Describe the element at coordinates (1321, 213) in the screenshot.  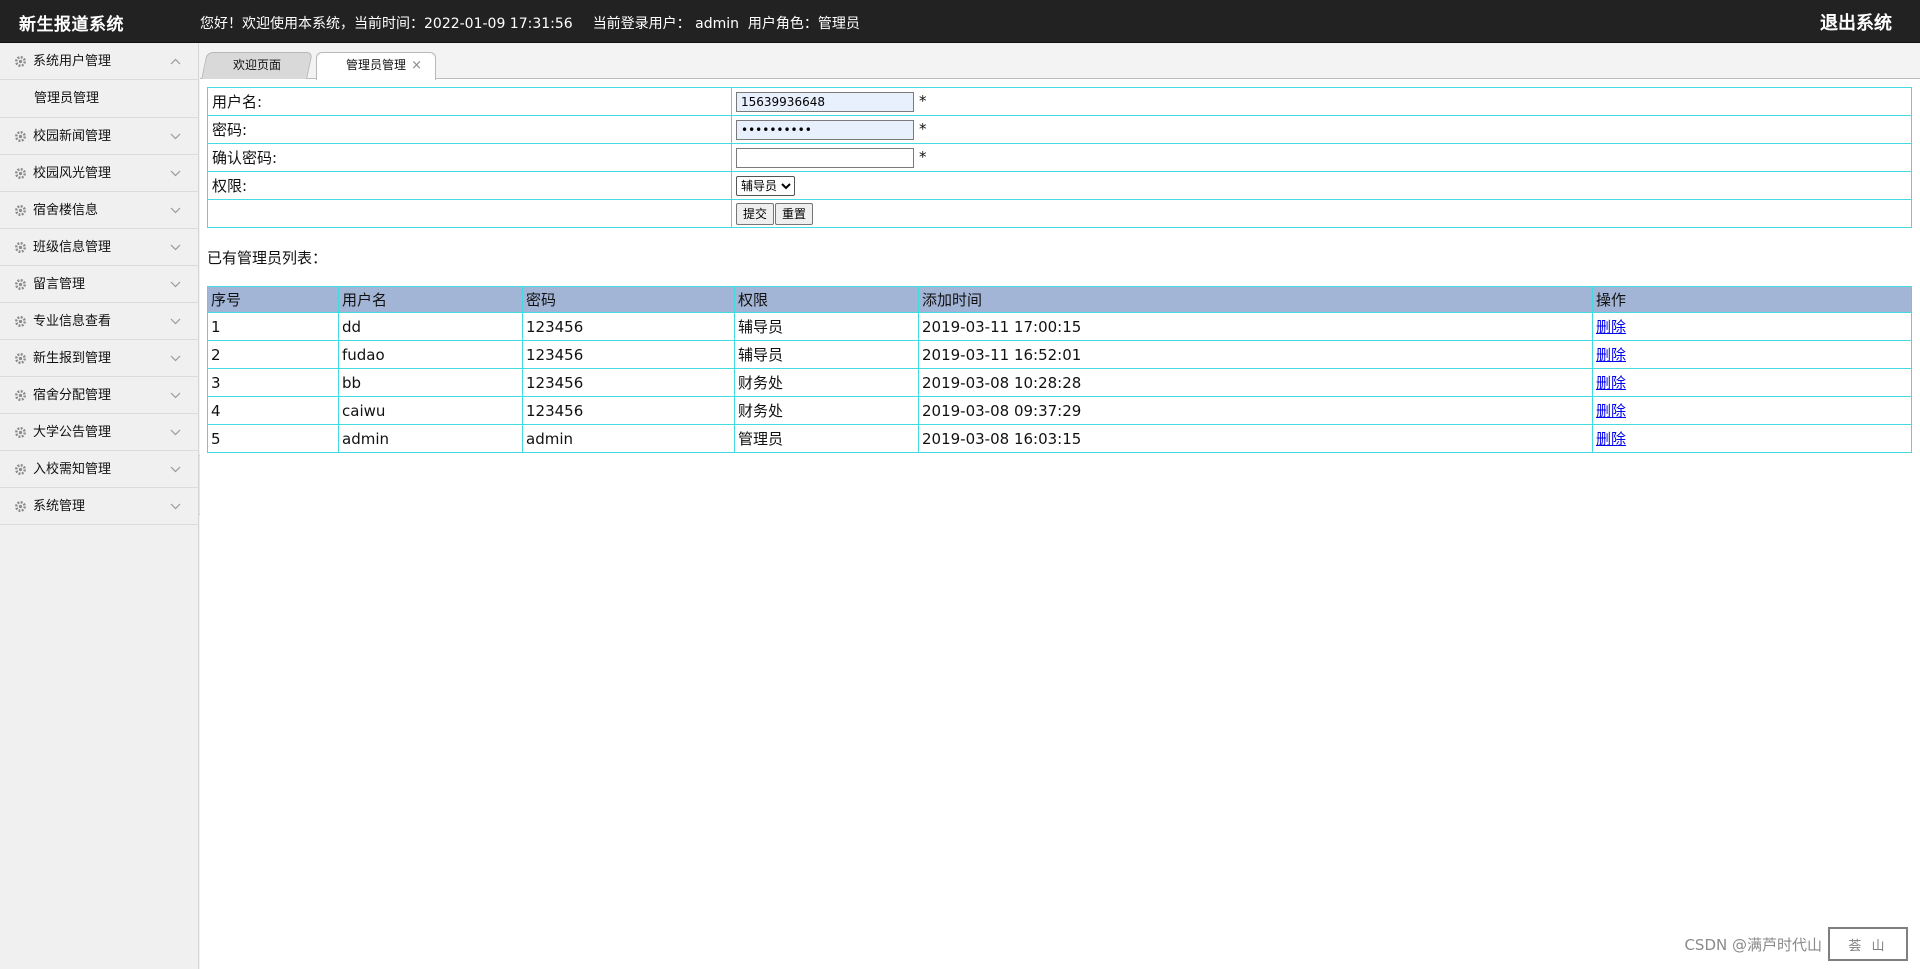
I see `actions-cell: 提交 重置` at that location.